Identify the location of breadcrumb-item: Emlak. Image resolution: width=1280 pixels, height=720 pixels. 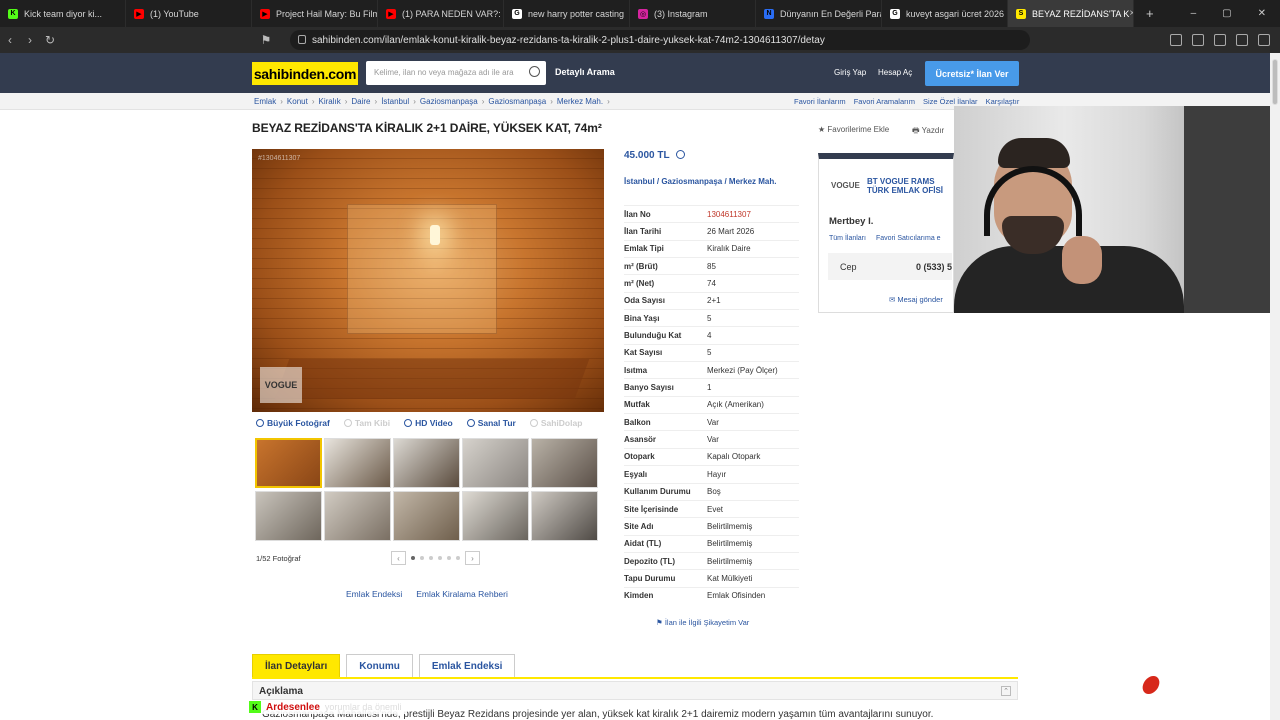
(265, 101).